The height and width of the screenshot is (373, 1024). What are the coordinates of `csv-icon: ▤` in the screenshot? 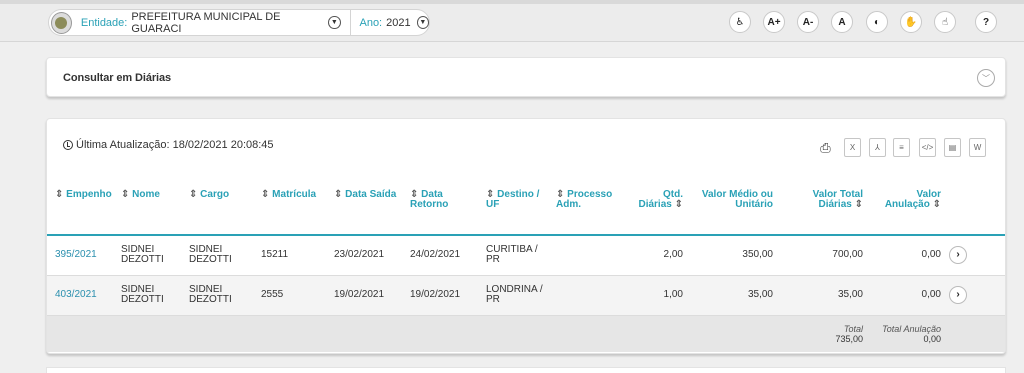 It's located at (952, 147).